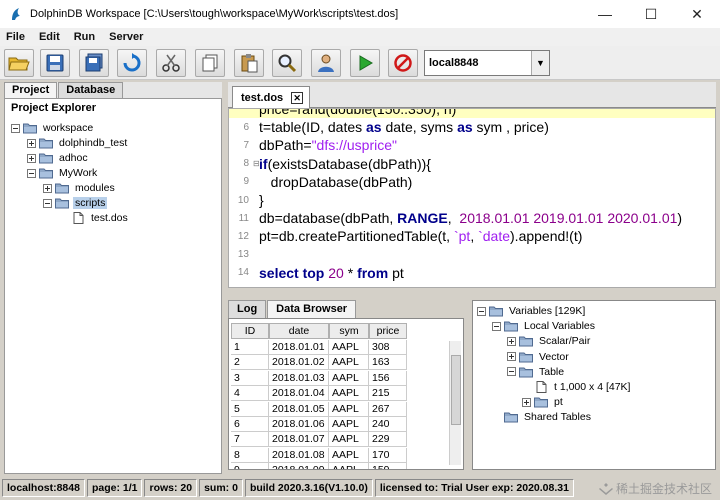 This screenshot has width=720, height=500. Describe the element at coordinates (388, 455) in the screenshot. I see `table-cell: 170` at that location.